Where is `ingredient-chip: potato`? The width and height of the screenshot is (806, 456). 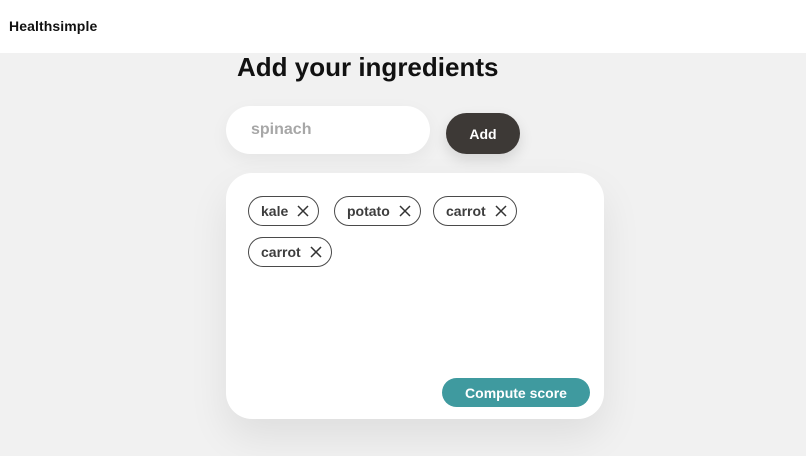
ingredient-chip: potato is located at coordinates (377, 211).